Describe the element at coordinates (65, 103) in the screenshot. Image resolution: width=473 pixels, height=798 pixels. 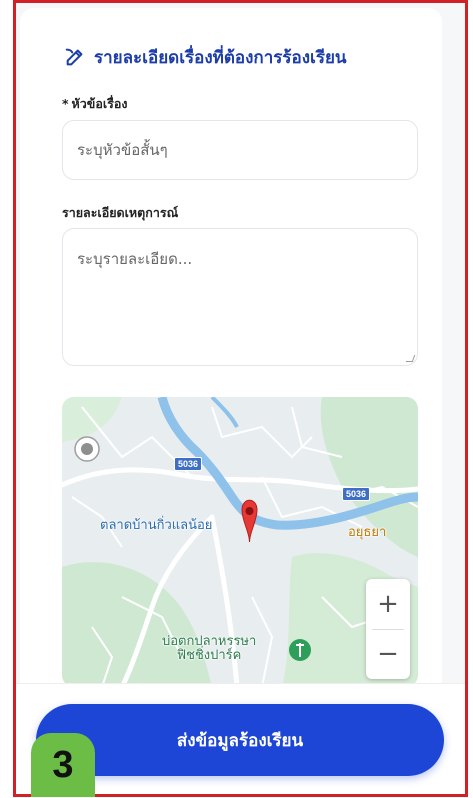
I see `required-mark: *` at that location.